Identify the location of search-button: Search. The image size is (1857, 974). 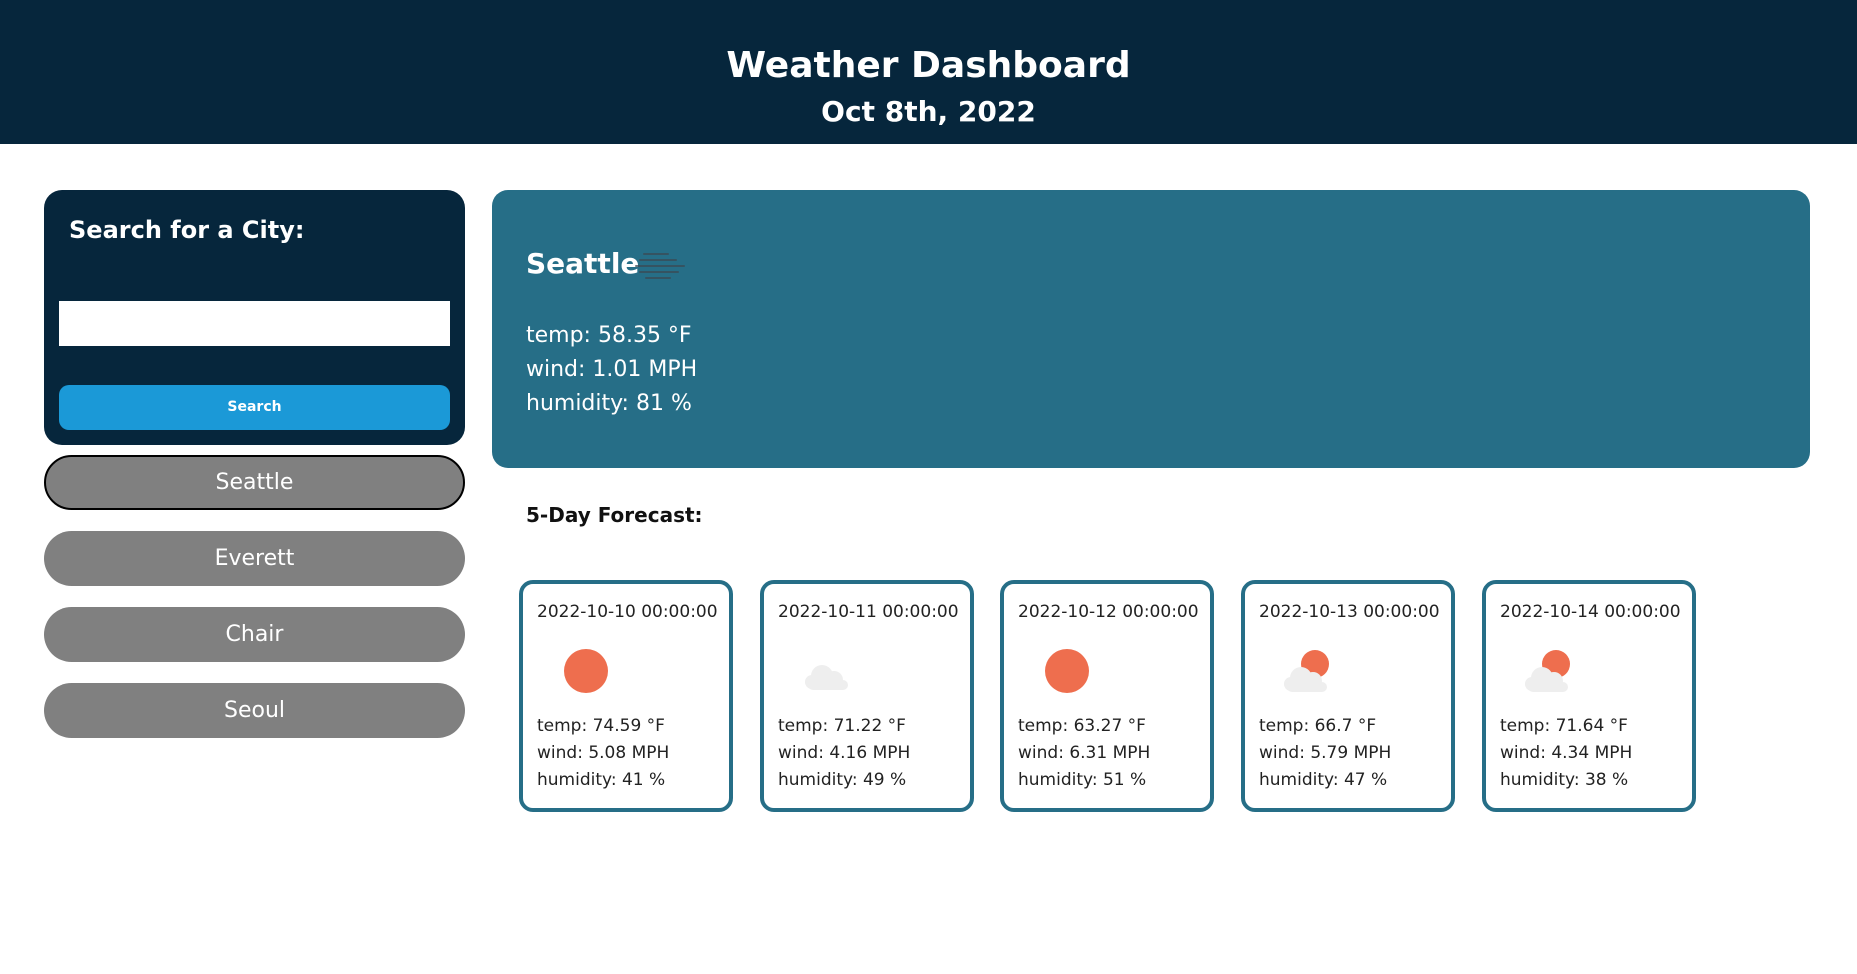
(254, 407).